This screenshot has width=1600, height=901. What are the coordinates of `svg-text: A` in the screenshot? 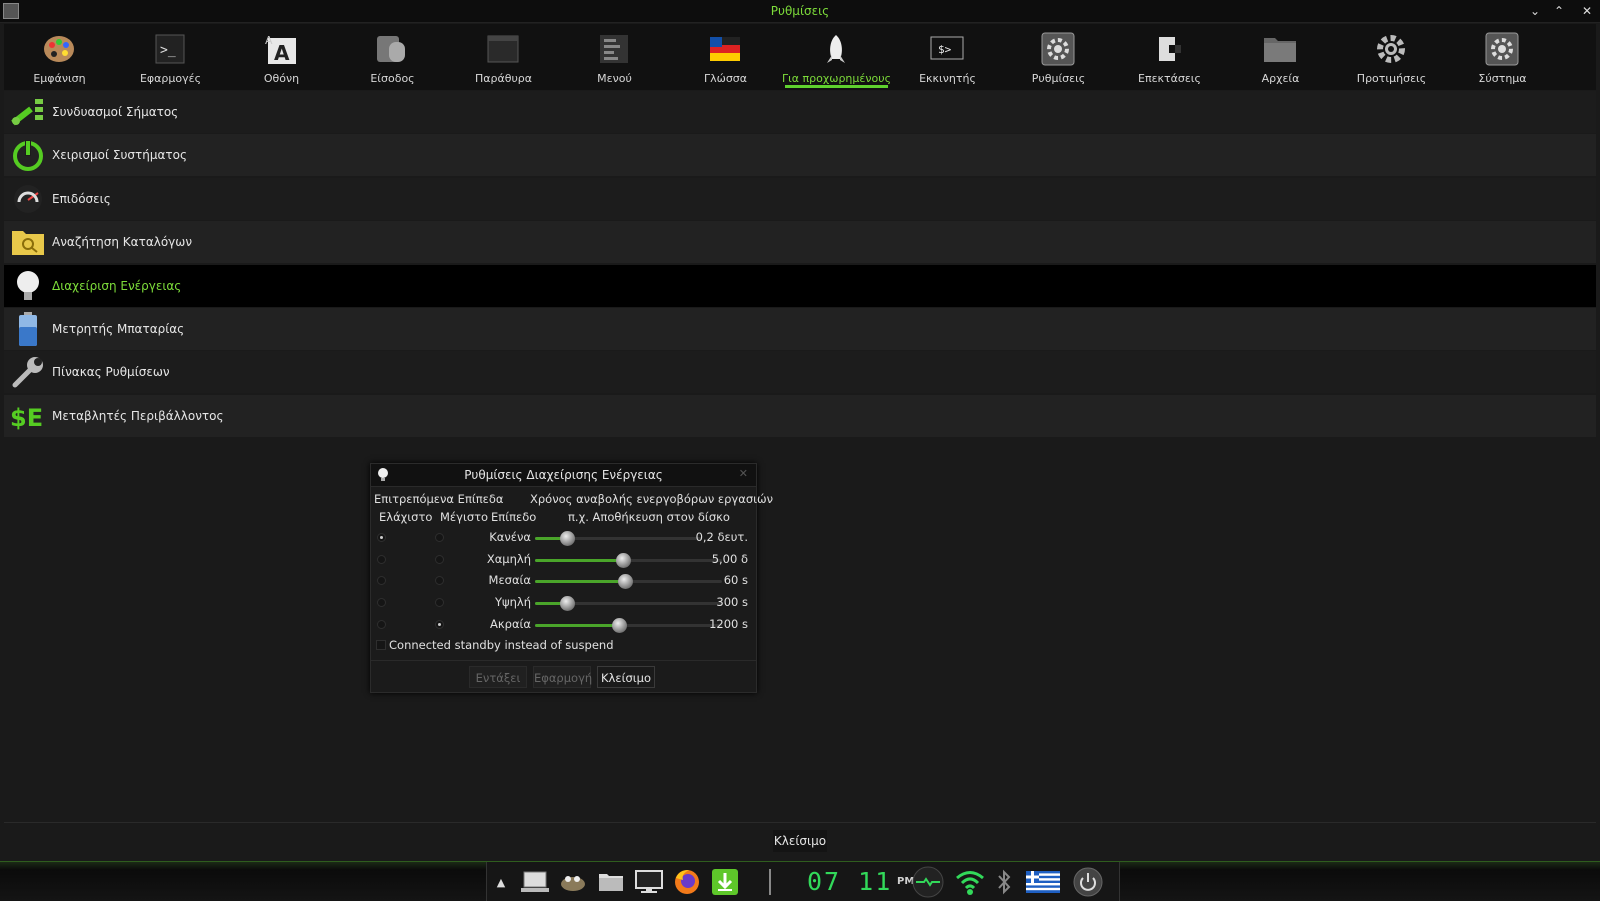 It's located at (282, 53).